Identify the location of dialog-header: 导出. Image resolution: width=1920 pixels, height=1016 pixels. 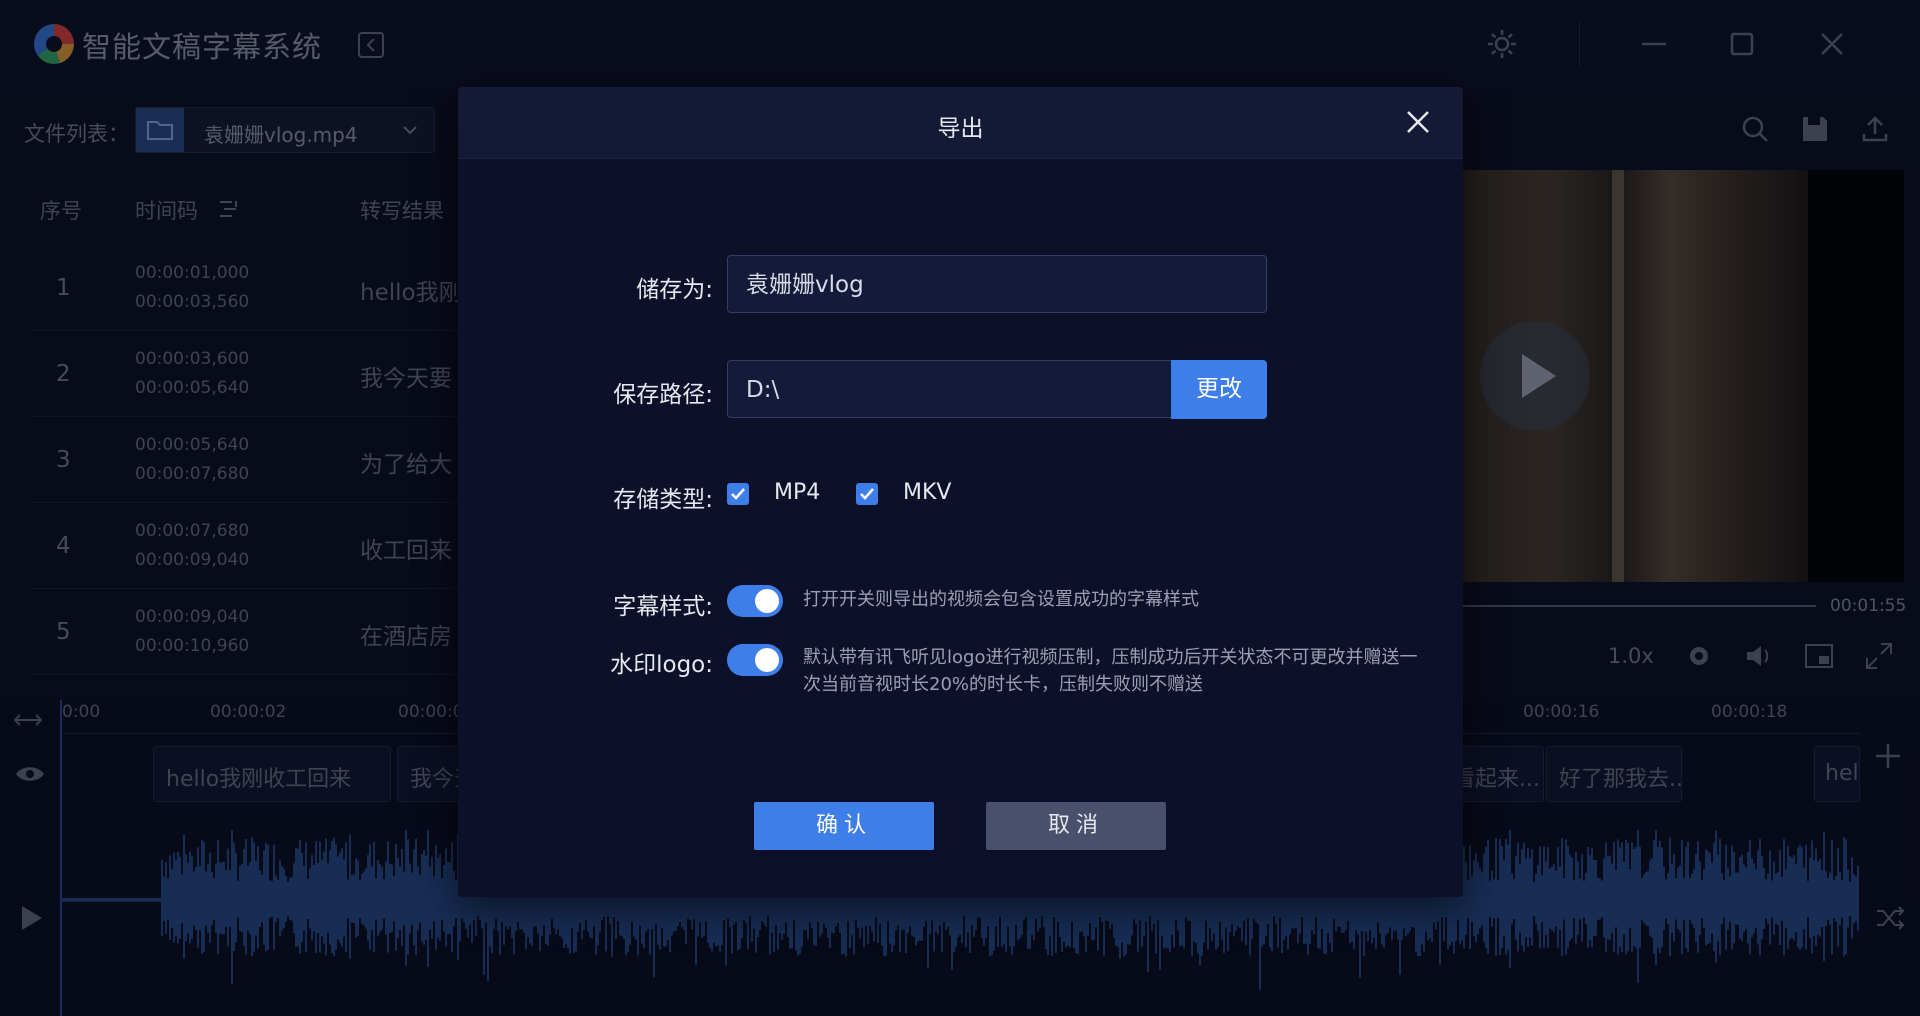
(960, 123).